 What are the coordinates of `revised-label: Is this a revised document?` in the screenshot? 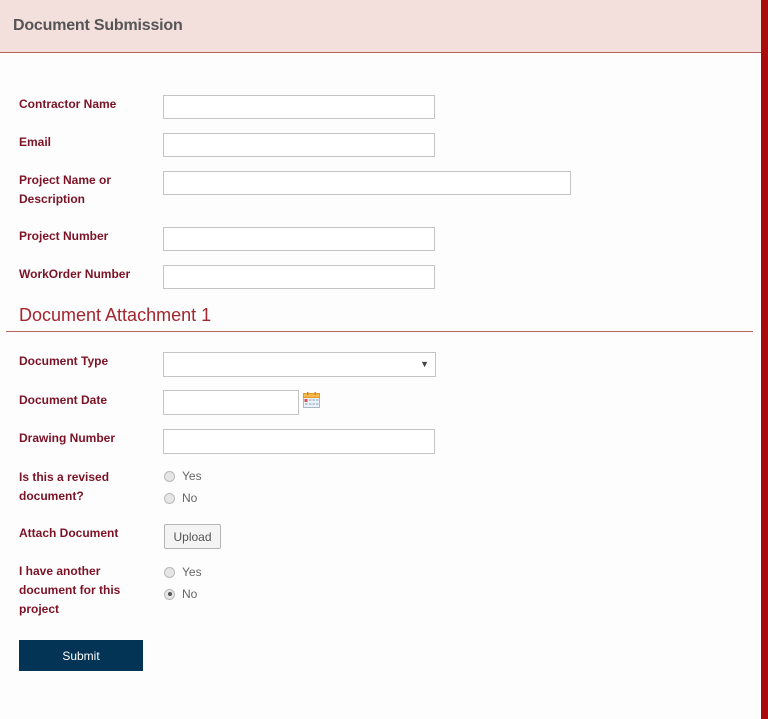 It's located at (64, 487).